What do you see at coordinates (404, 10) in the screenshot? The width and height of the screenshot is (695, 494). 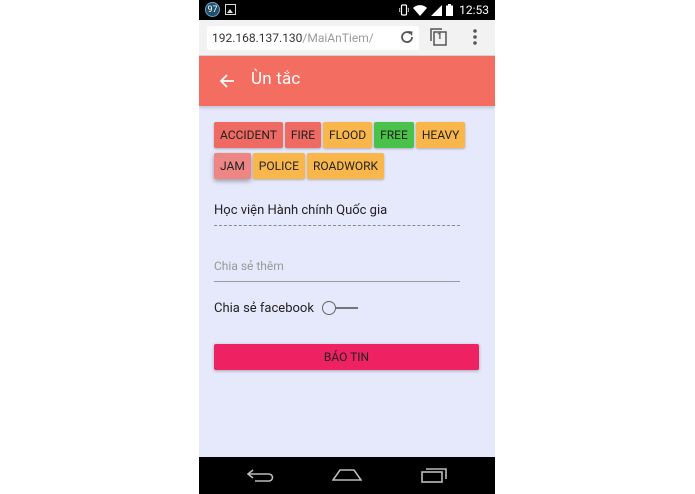 I see `vibrate-icon` at bounding box center [404, 10].